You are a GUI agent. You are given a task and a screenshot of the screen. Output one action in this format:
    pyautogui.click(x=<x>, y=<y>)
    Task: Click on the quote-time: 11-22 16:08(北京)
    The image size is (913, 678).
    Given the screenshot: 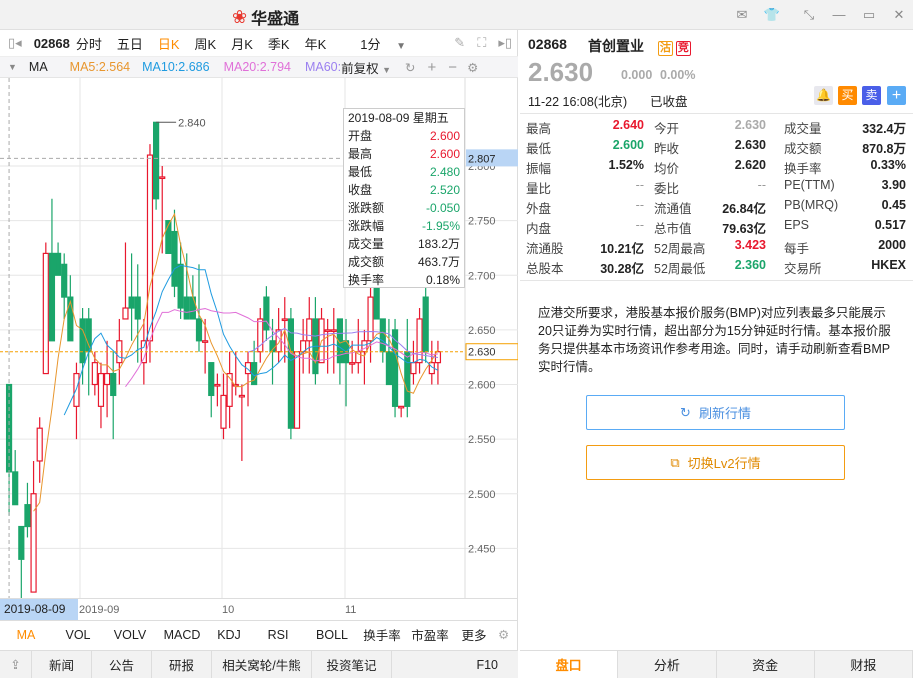 What is the action you would take?
    pyautogui.click(x=578, y=102)
    